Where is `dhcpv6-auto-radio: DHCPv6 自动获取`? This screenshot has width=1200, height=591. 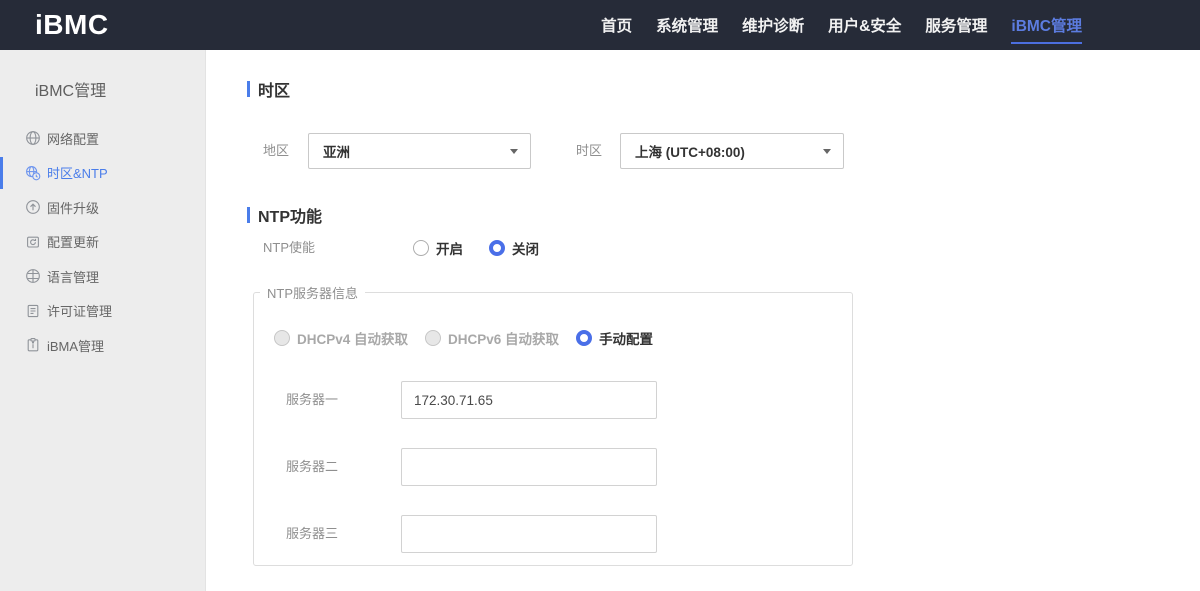
dhcpv6-auto-radio: DHCPv6 自动获取 is located at coordinates (492, 338).